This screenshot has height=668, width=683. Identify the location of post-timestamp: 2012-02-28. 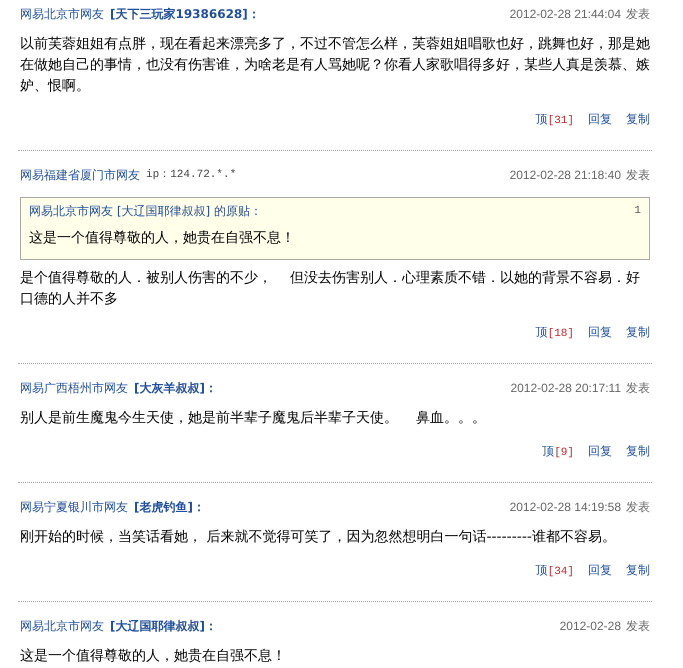
(590, 626).